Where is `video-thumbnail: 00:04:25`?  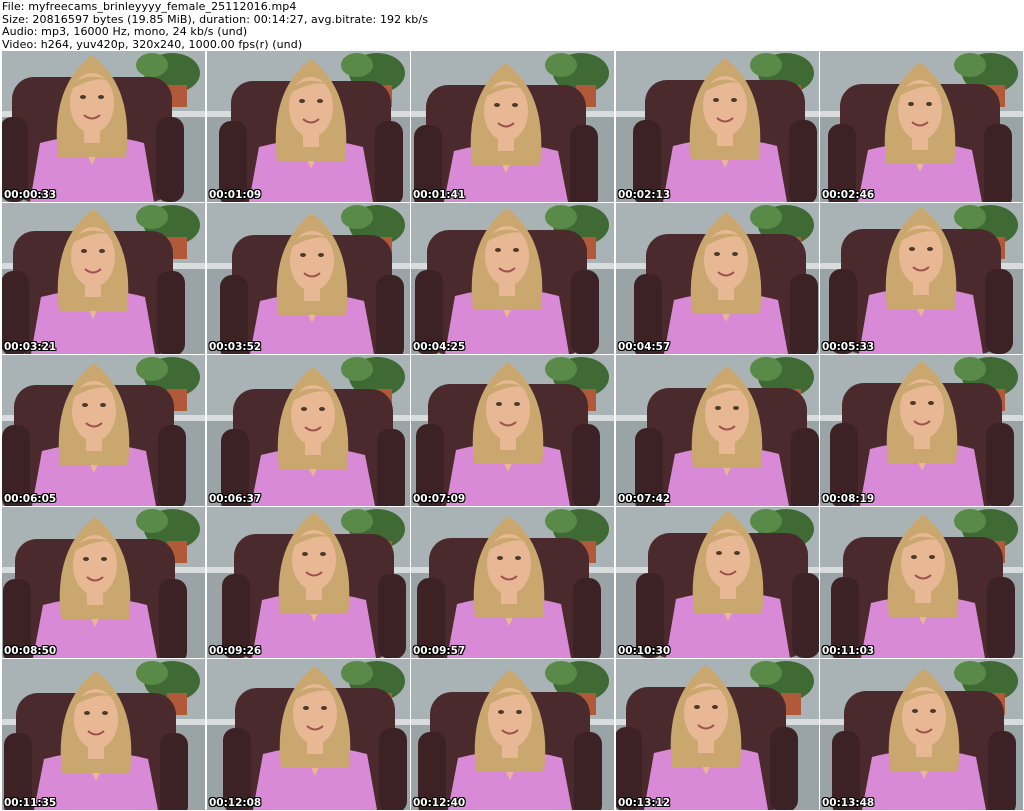 video-thumbnail: 00:04:25 is located at coordinates (512, 278).